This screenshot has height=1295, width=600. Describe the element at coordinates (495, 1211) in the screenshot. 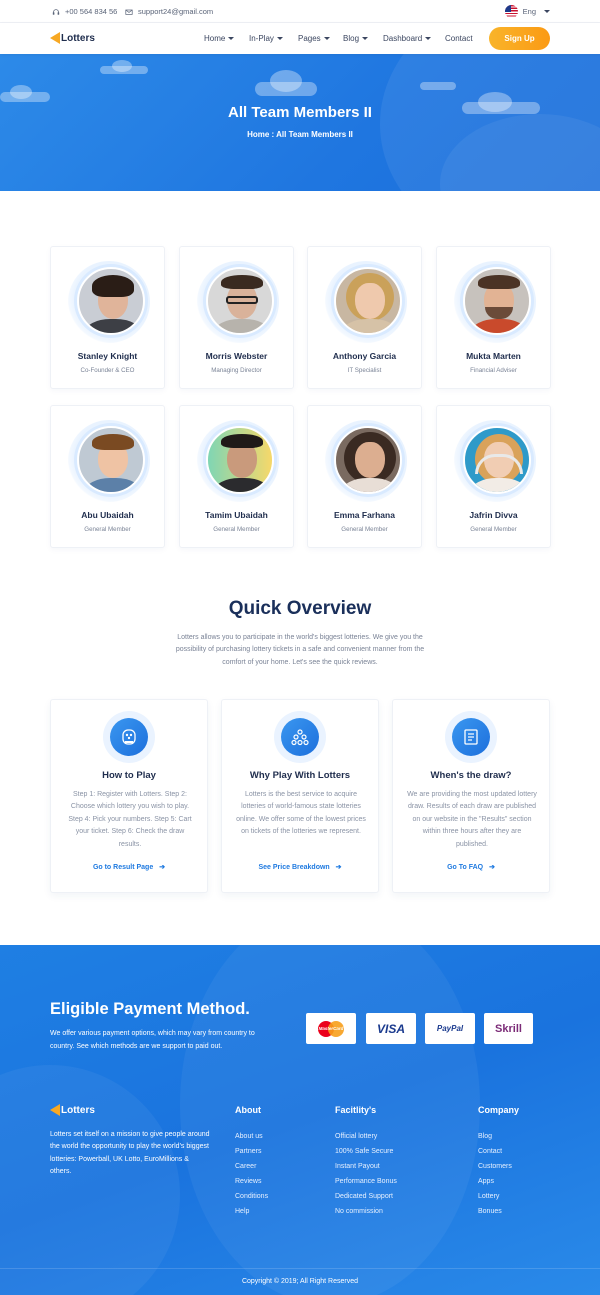

I see `footer-link: Bonues` at that location.